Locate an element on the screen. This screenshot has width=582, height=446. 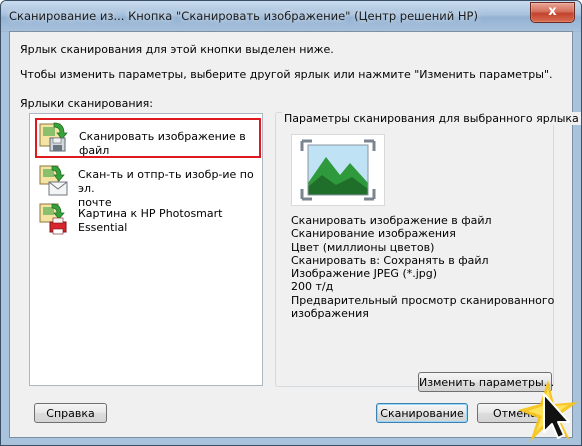
close-icon: x is located at coordinates (552, 11).